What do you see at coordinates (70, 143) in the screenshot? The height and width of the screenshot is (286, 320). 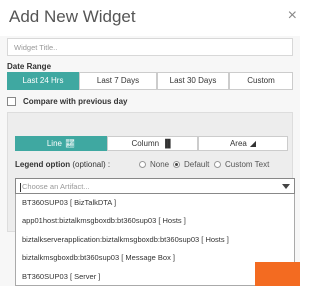 I see `line-chart-icon: 📈︎` at bounding box center [70, 143].